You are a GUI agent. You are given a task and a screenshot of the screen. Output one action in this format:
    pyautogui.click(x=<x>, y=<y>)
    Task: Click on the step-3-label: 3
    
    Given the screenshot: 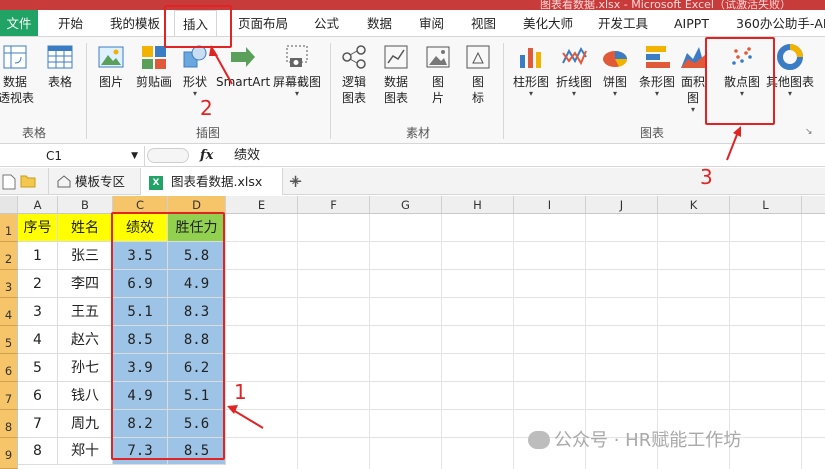 What is the action you would take?
    pyautogui.click(x=706, y=177)
    